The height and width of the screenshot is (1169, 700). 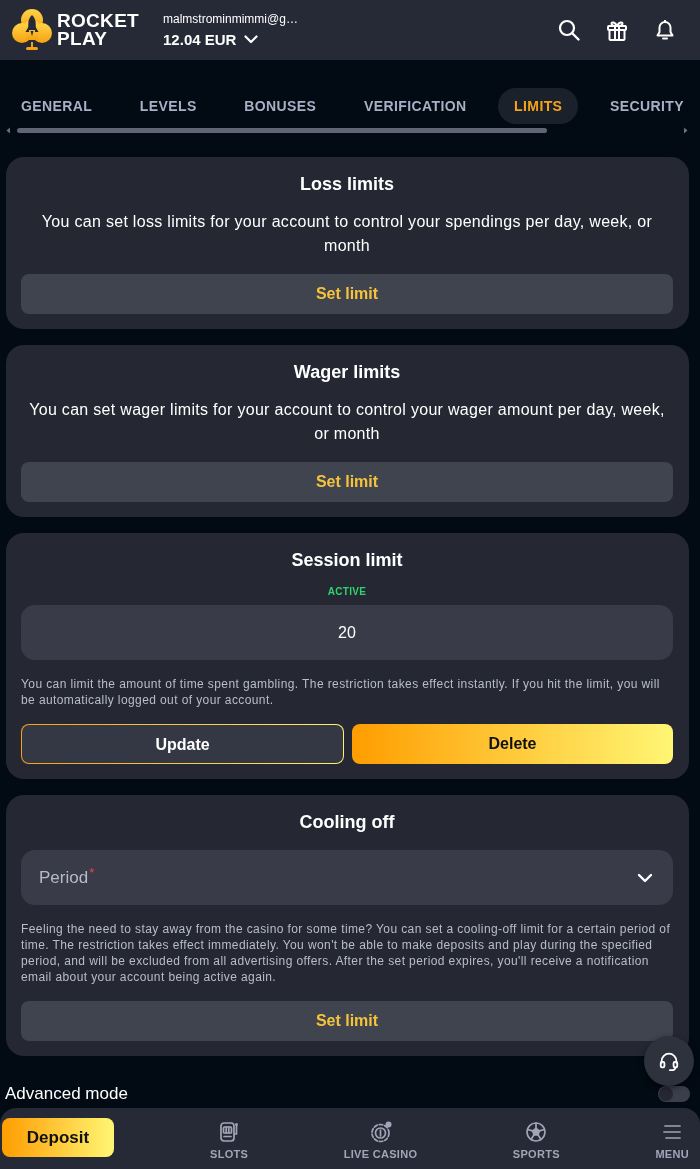 What do you see at coordinates (617, 30) in the screenshot?
I see `gift-icon` at bounding box center [617, 30].